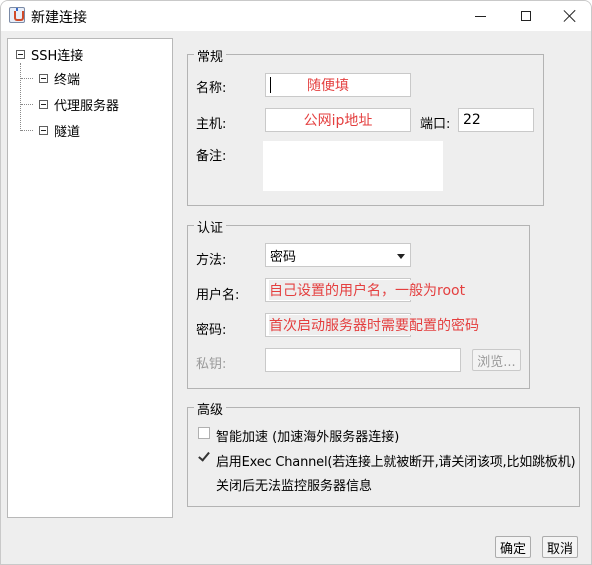 The height and width of the screenshot is (565, 592). Describe the element at coordinates (67, 80) in the screenshot. I see `tree-item-label: 终端` at that location.